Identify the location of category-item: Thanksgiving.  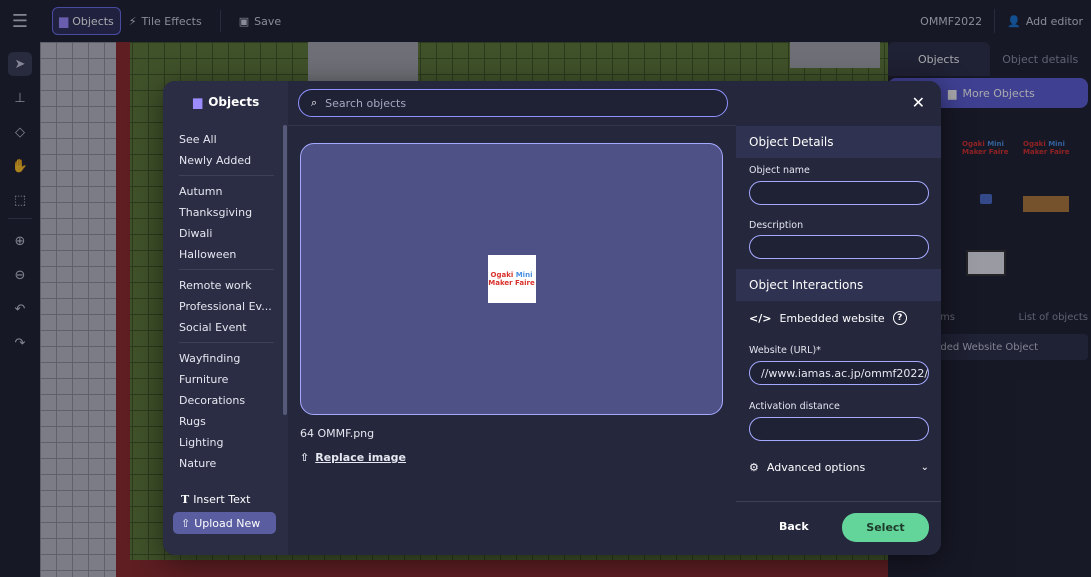
(226, 212).